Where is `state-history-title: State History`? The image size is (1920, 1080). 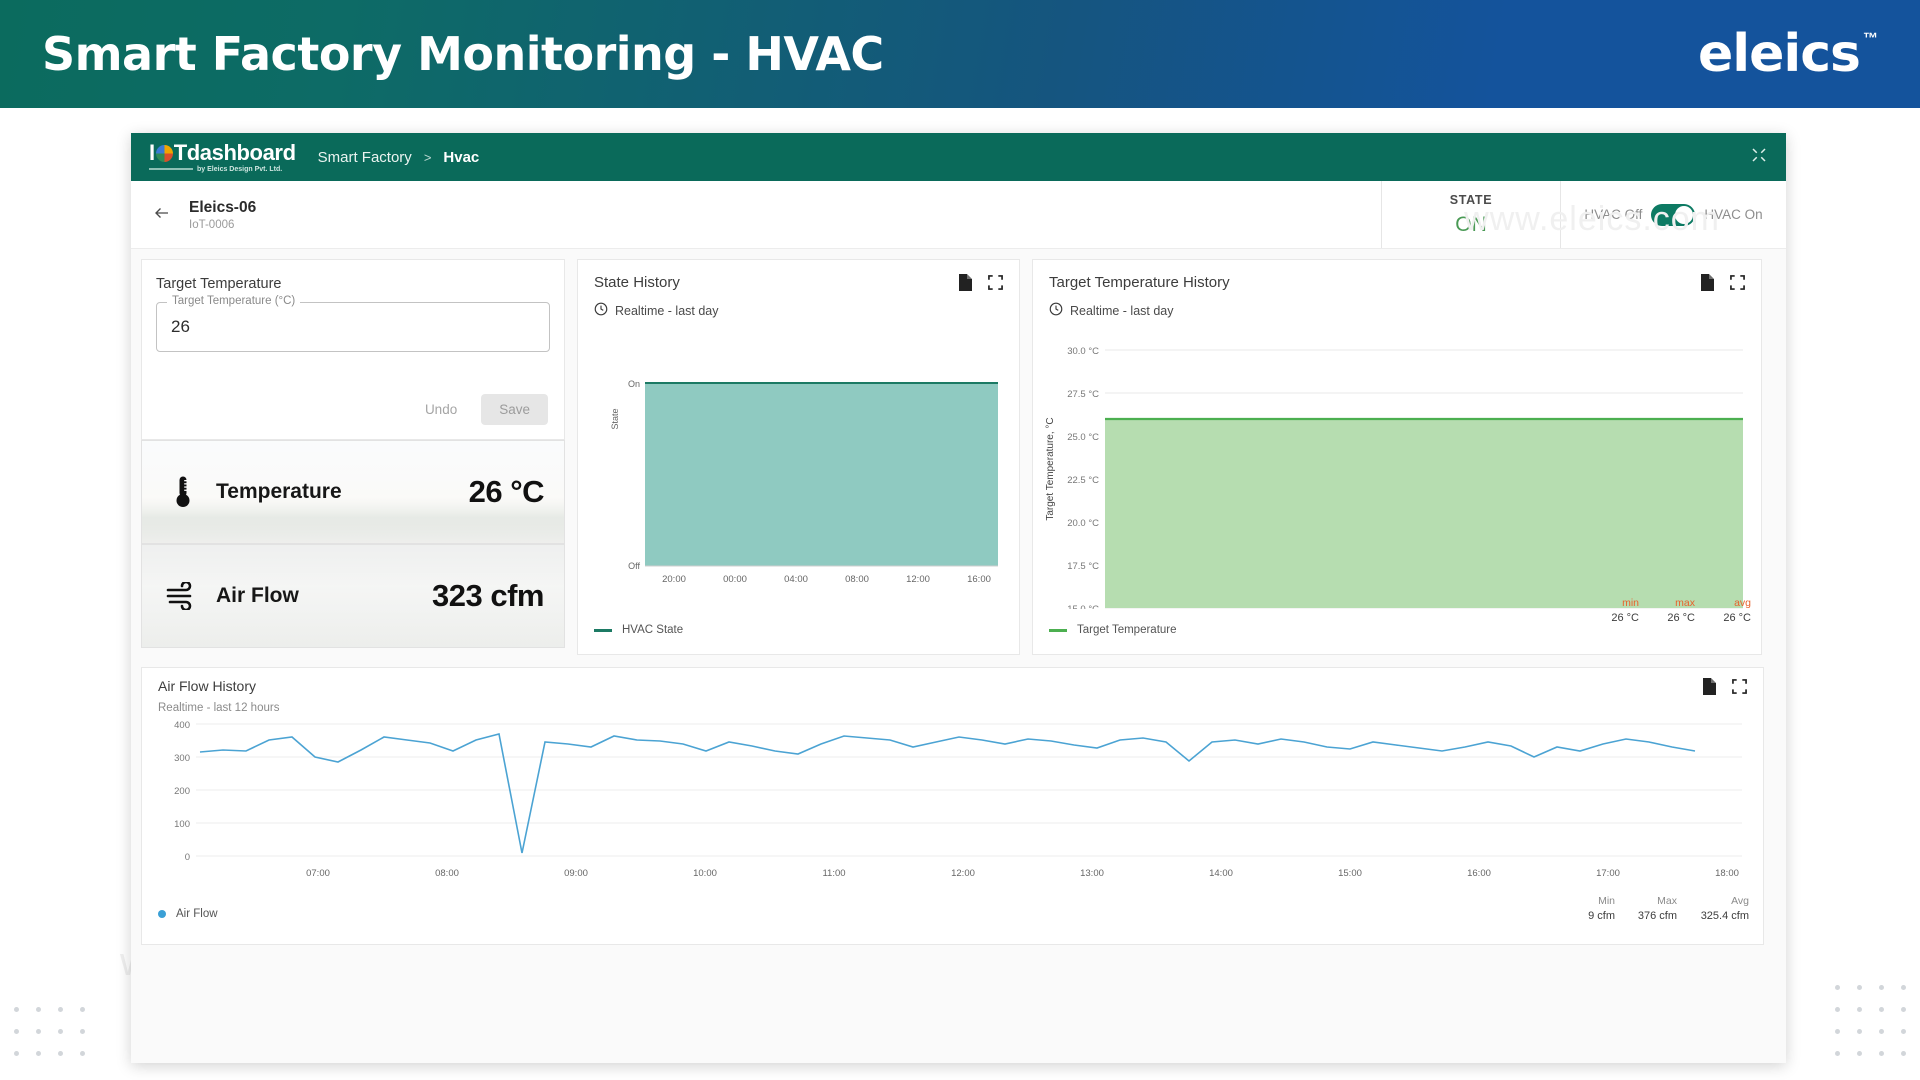
state-history-title: State History is located at coordinates (637, 282).